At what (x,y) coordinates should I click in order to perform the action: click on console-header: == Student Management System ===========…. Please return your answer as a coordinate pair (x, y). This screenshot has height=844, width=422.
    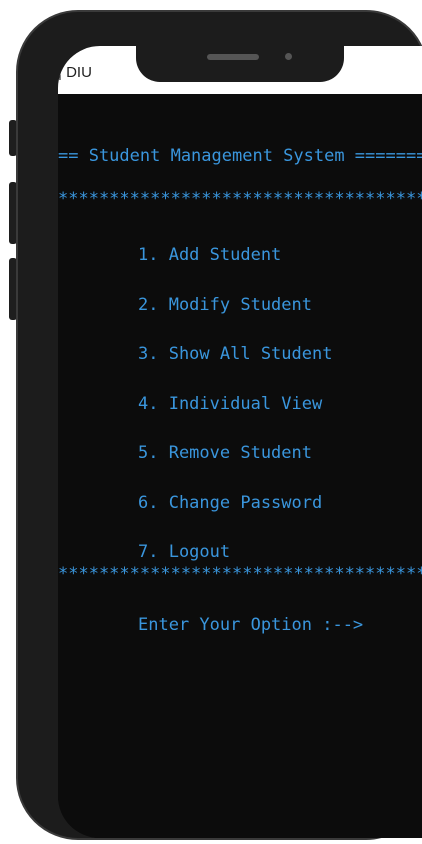
    Looking at the image, I should click on (240, 156).